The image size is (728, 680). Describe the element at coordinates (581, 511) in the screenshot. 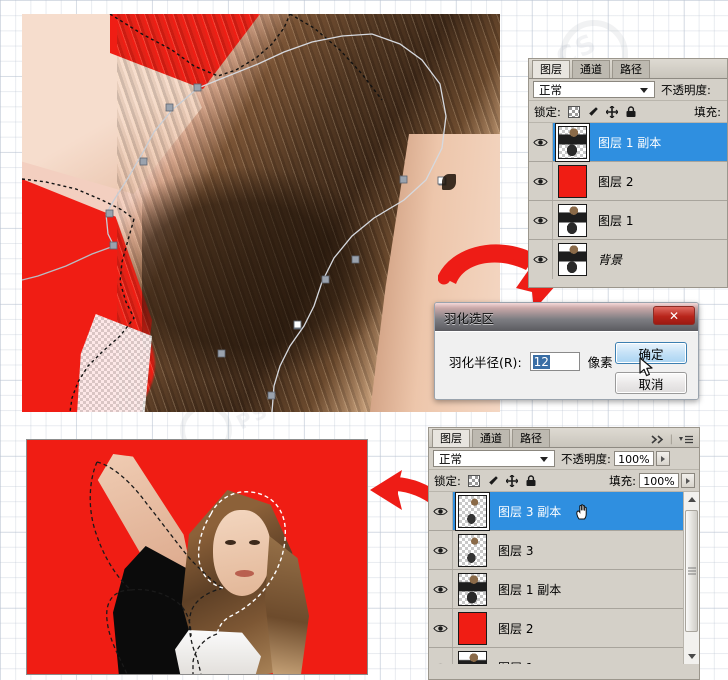

I see `hand-cursor-icon` at that location.